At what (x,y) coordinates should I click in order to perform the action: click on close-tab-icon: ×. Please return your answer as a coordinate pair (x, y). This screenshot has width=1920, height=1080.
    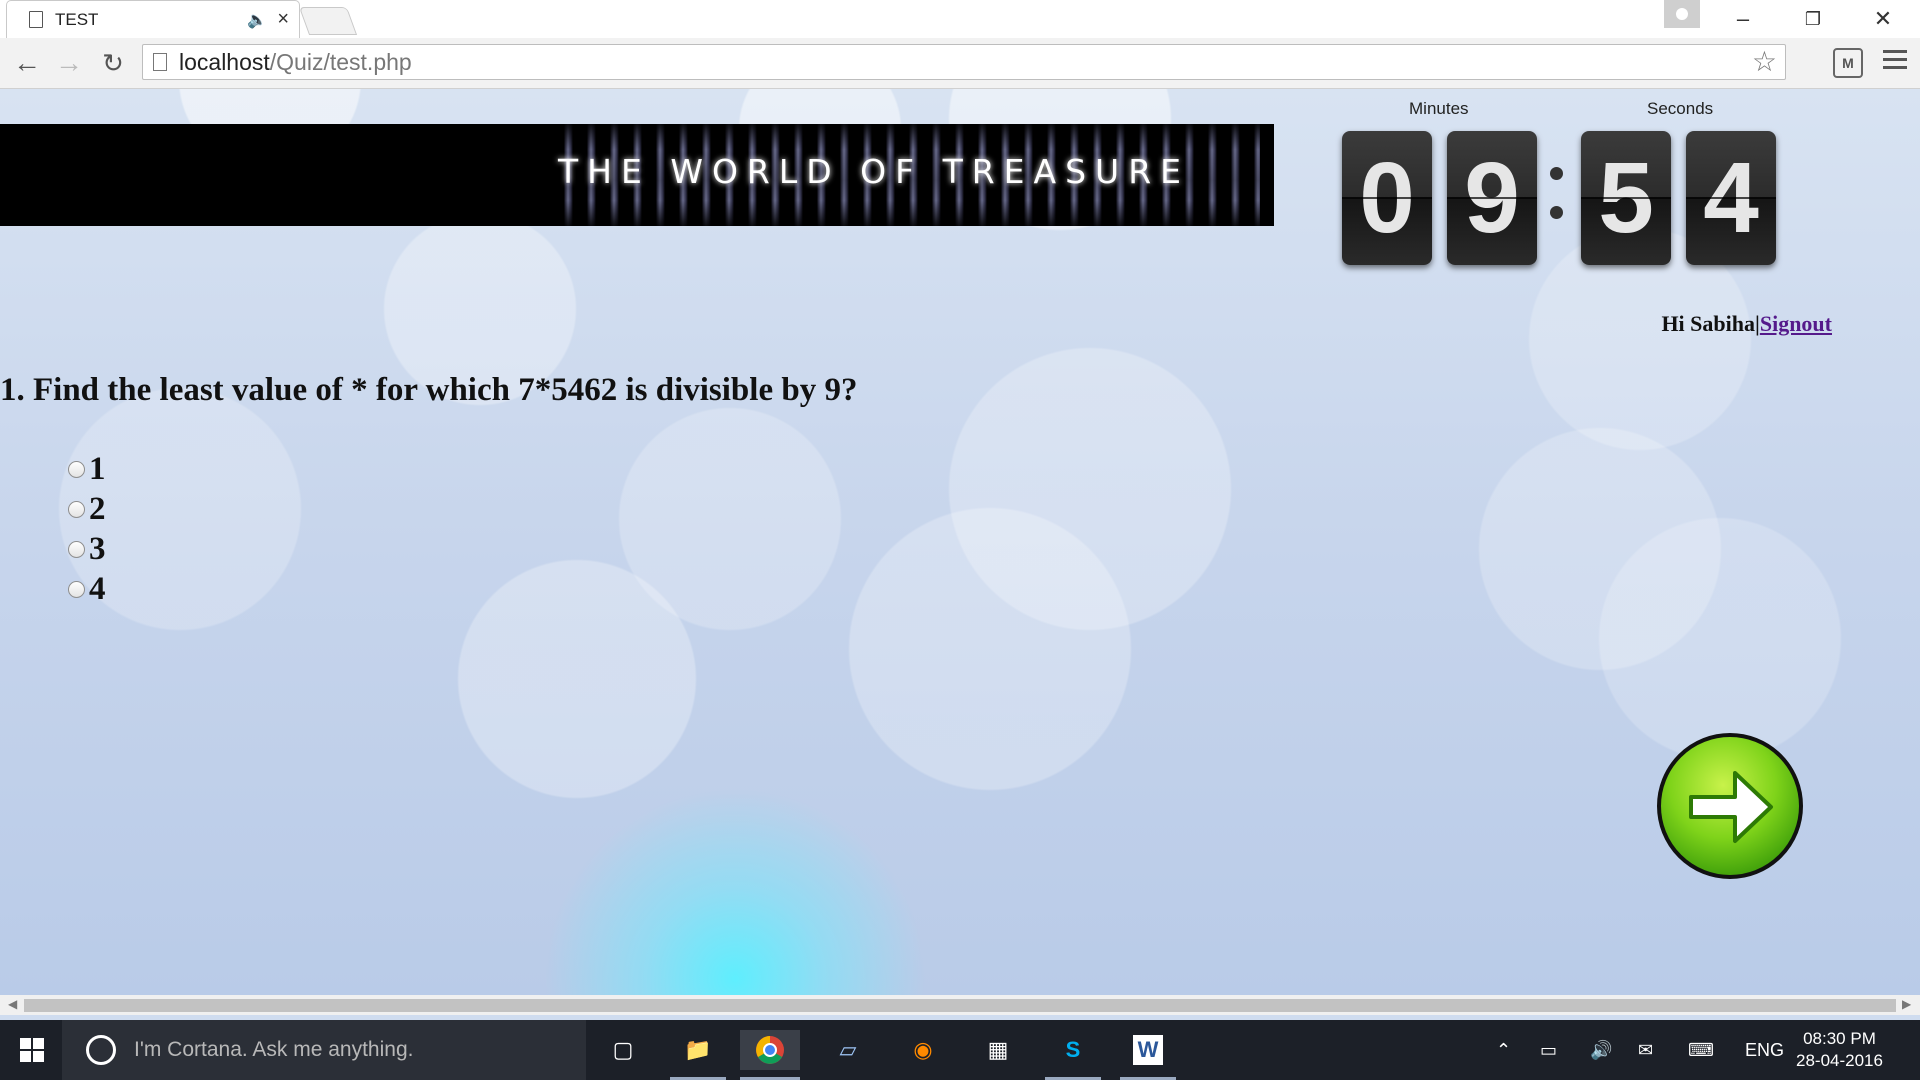
    Looking at the image, I should click on (283, 19).